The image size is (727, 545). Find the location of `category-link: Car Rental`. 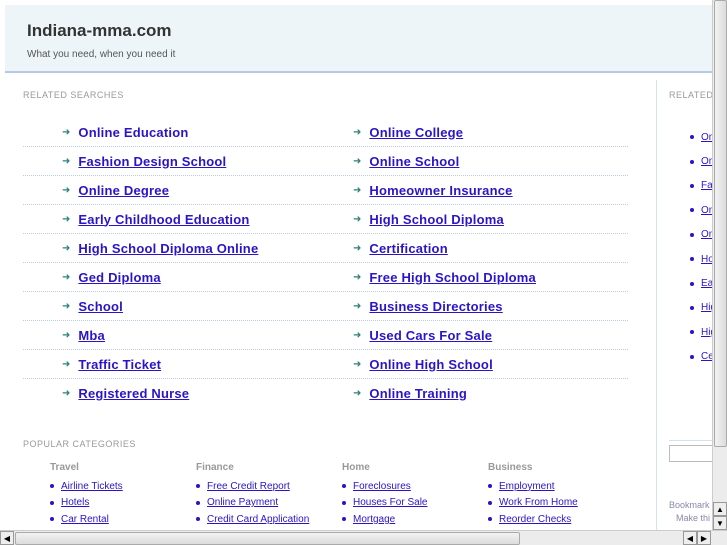

category-link: Car Rental is located at coordinates (85, 519).